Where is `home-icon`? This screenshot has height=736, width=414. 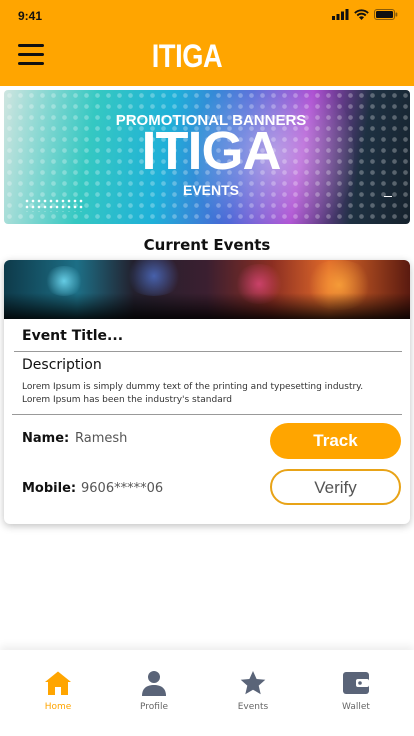 home-icon is located at coordinates (58, 683).